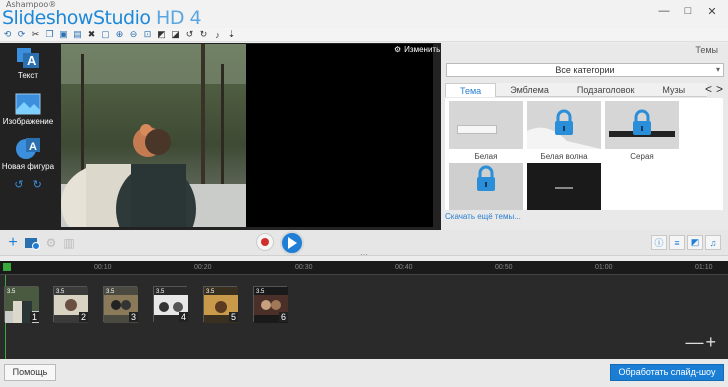 This screenshot has height=387, width=728. What do you see at coordinates (51, 243) in the screenshot?
I see `settings-icon: ⚙` at bounding box center [51, 243].